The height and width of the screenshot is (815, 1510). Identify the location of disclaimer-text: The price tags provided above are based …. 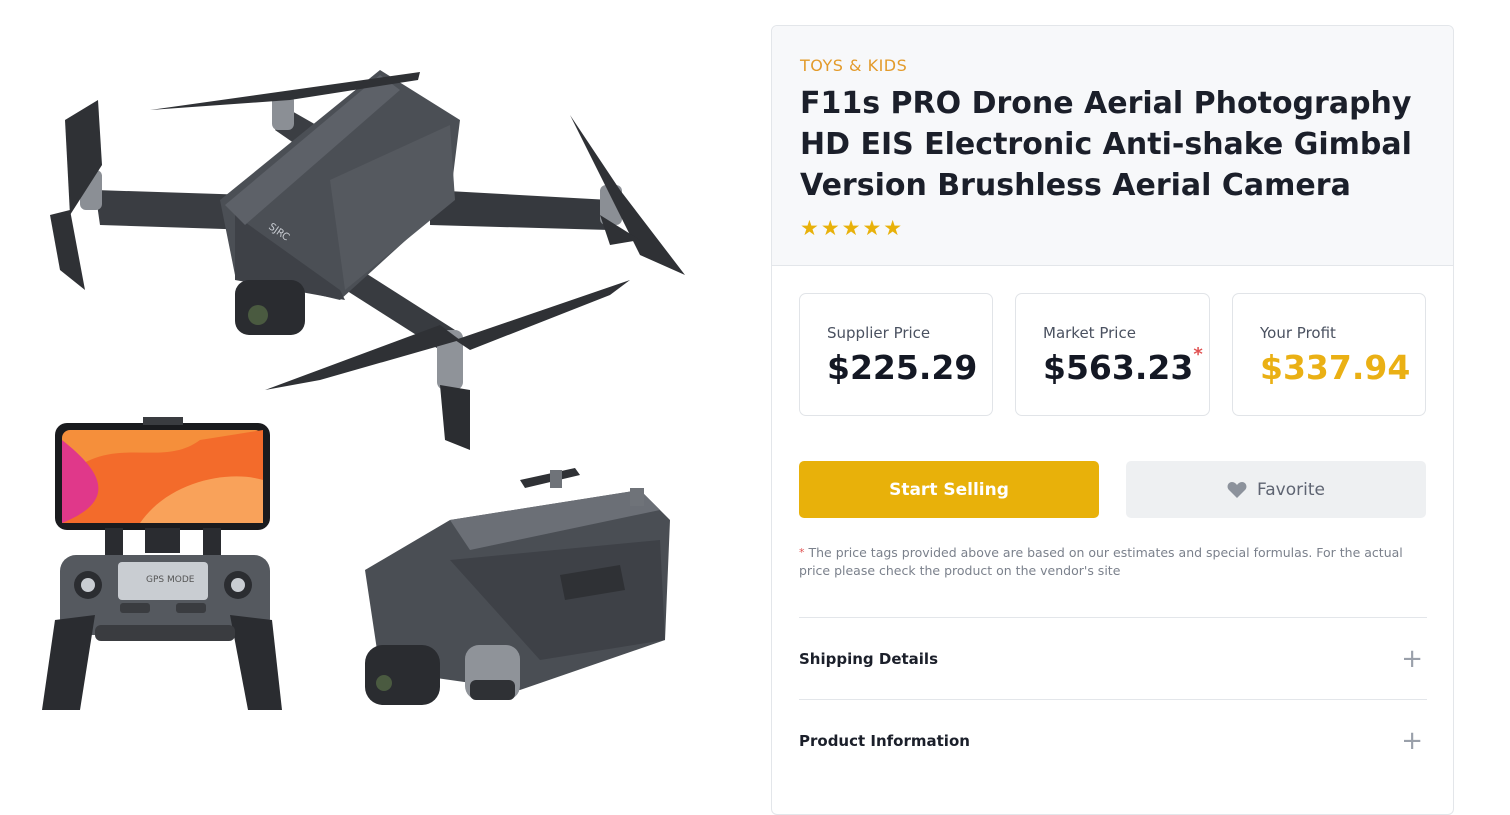
(1101, 561).